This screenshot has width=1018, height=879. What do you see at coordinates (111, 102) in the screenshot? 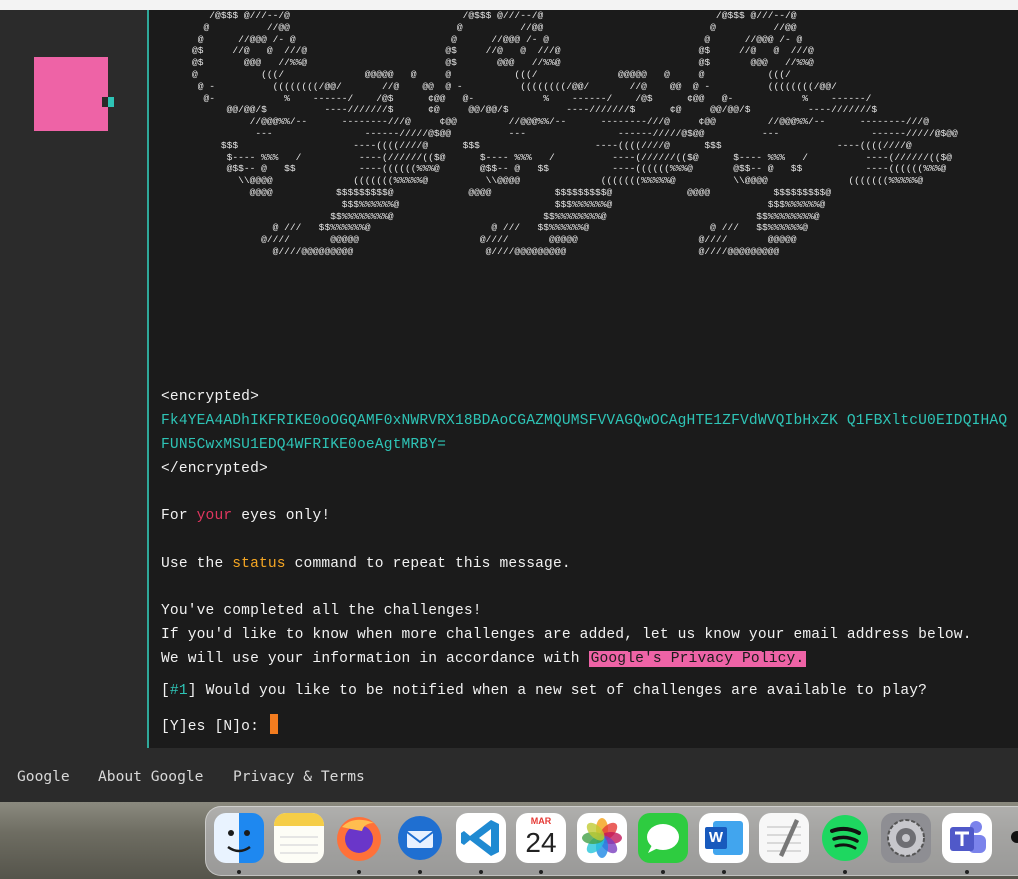
I see `logo-cursor-teal` at bounding box center [111, 102].